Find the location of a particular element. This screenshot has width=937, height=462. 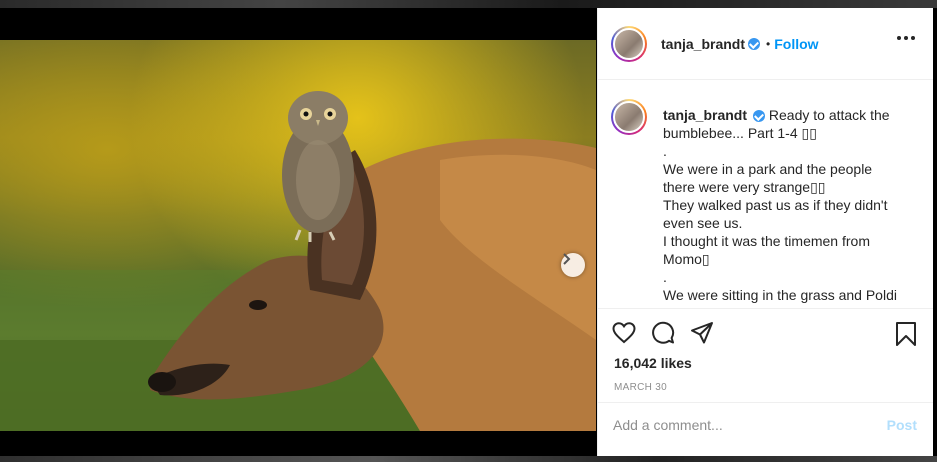

comment-form: Post is located at coordinates (765, 429).